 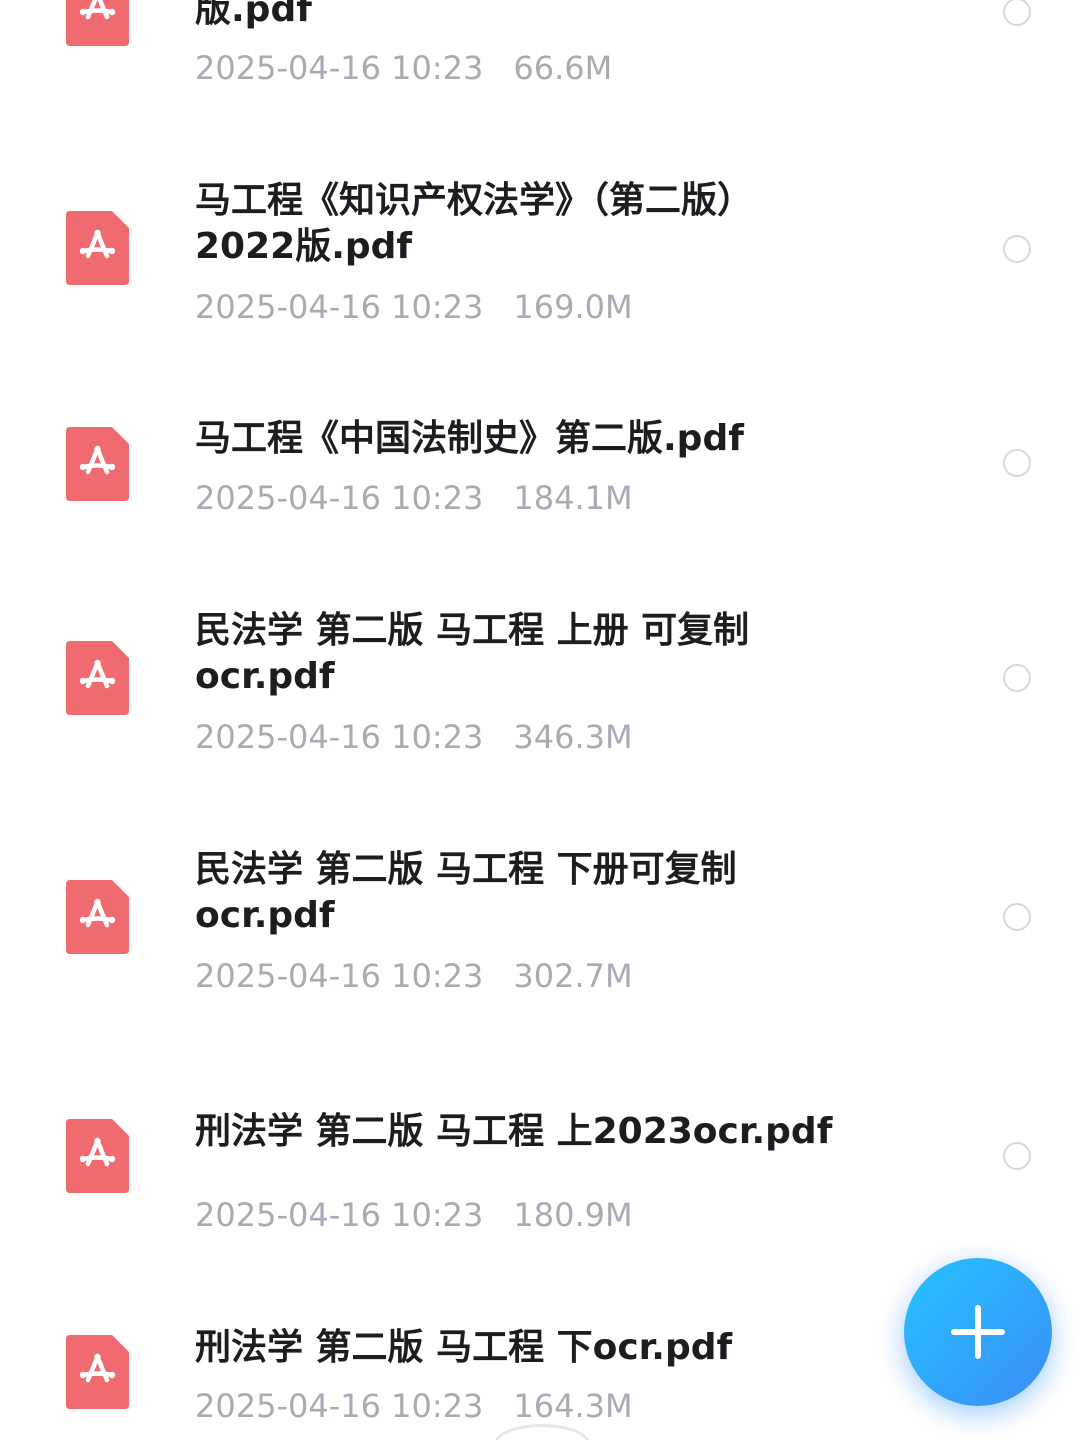 I want to click on file-meta: 2025-04-16 10:23 302.7M, so click(x=414, y=976).